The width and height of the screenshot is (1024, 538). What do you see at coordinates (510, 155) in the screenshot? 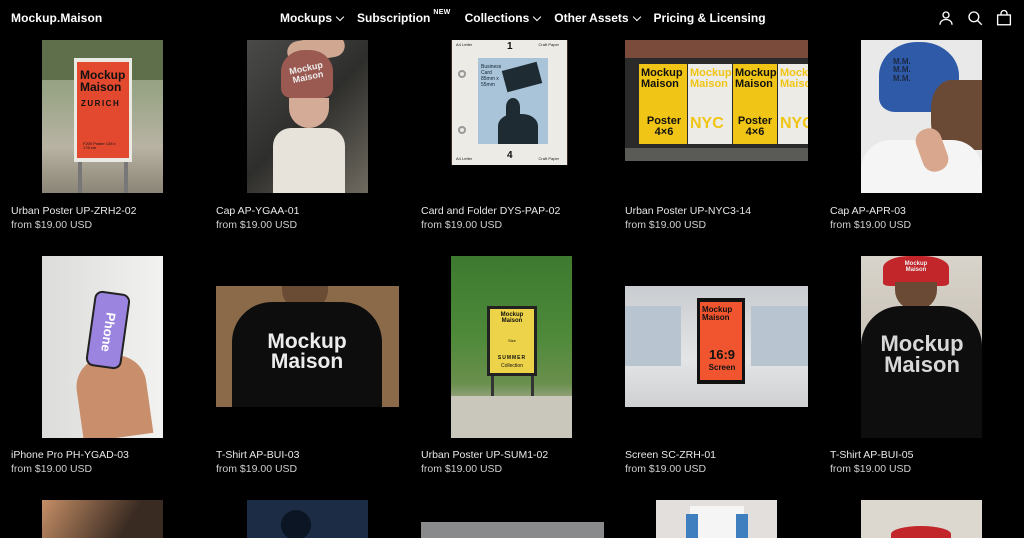
I see `folder-number: 4` at bounding box center [510, 155].